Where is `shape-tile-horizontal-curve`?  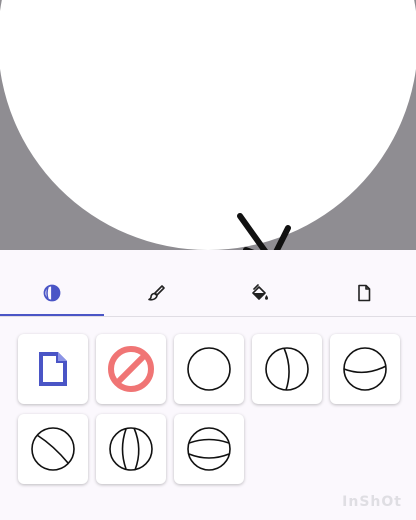
shape-tile-horizontal-curve is located at coordinates (365, 369).